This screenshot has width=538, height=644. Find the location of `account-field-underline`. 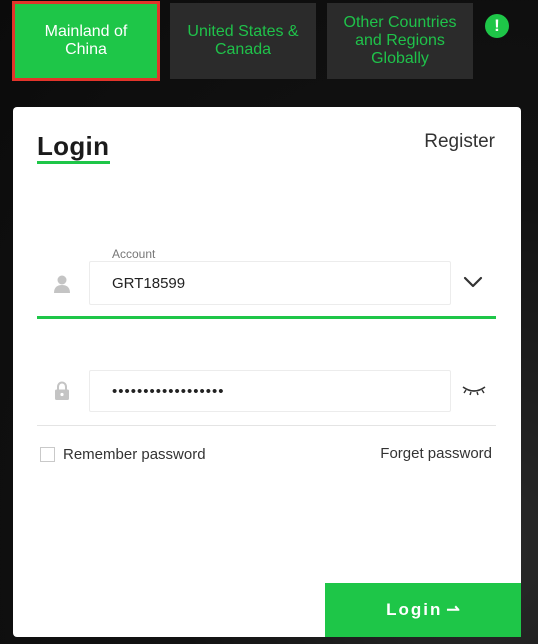

account-field-underline is located at coordinates (266, 317).